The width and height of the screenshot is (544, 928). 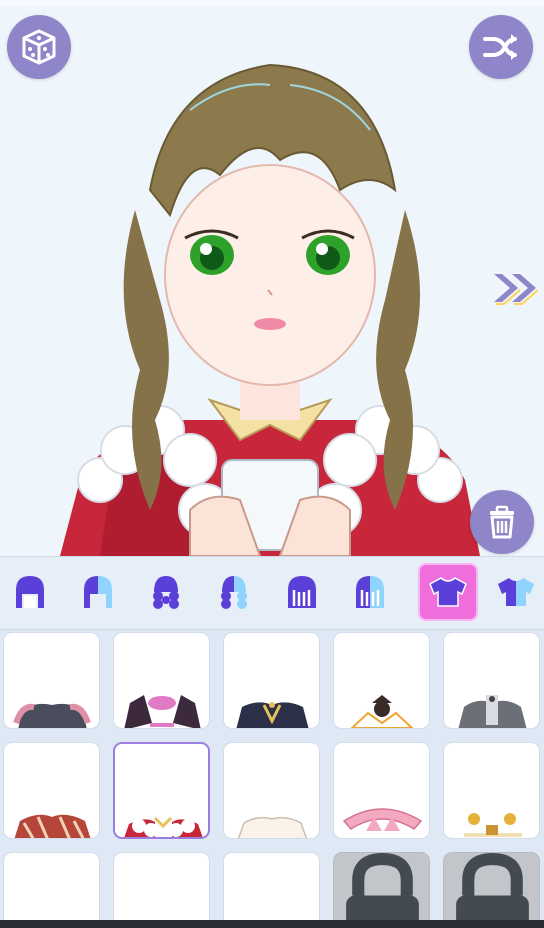 I want to click on dark-ruffle-collar-outfit-icon, so click(x=52, y=715).